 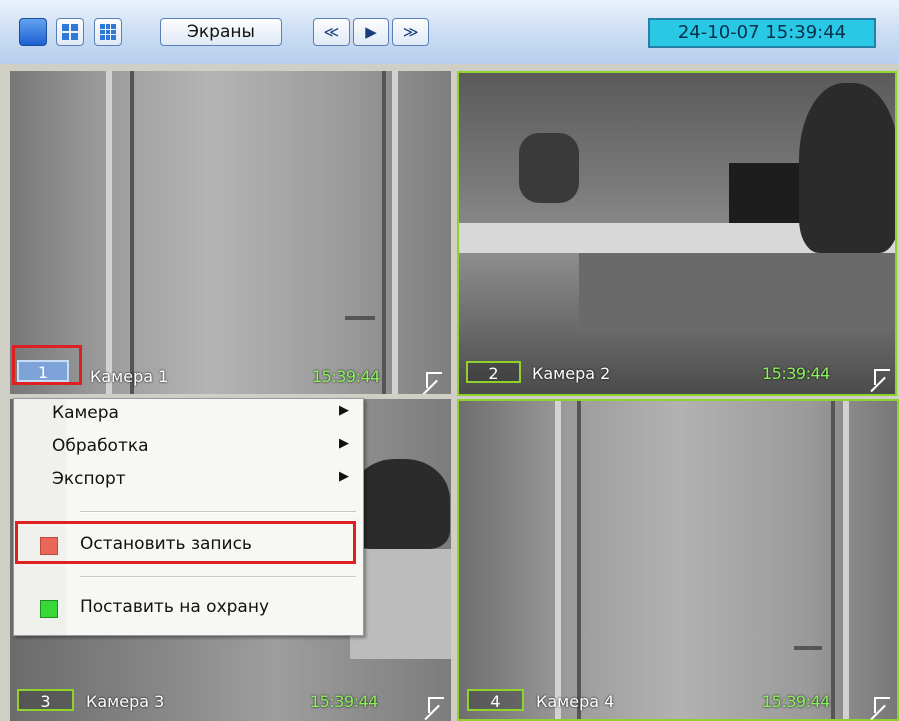 I want to click on desk, so click(x=400, y=604).